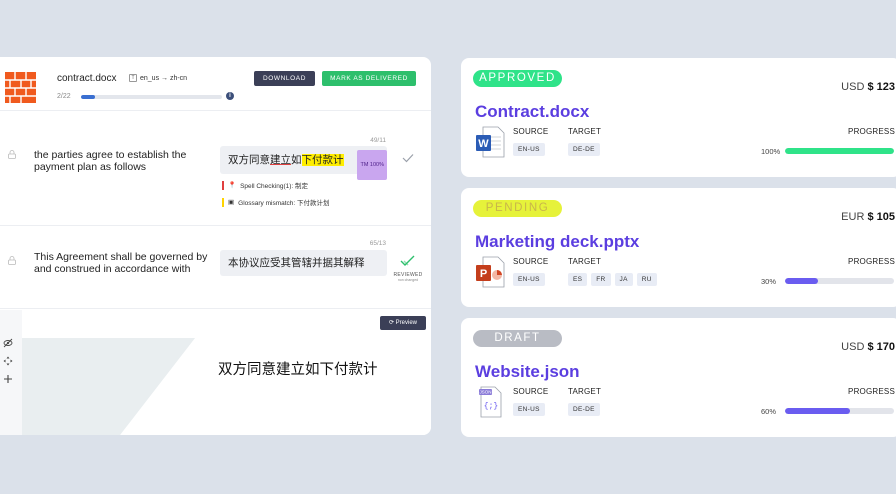 This screenshot has height=494, width=896. I want to click on glossary-highlight: 下付款计, so click(322, 160).